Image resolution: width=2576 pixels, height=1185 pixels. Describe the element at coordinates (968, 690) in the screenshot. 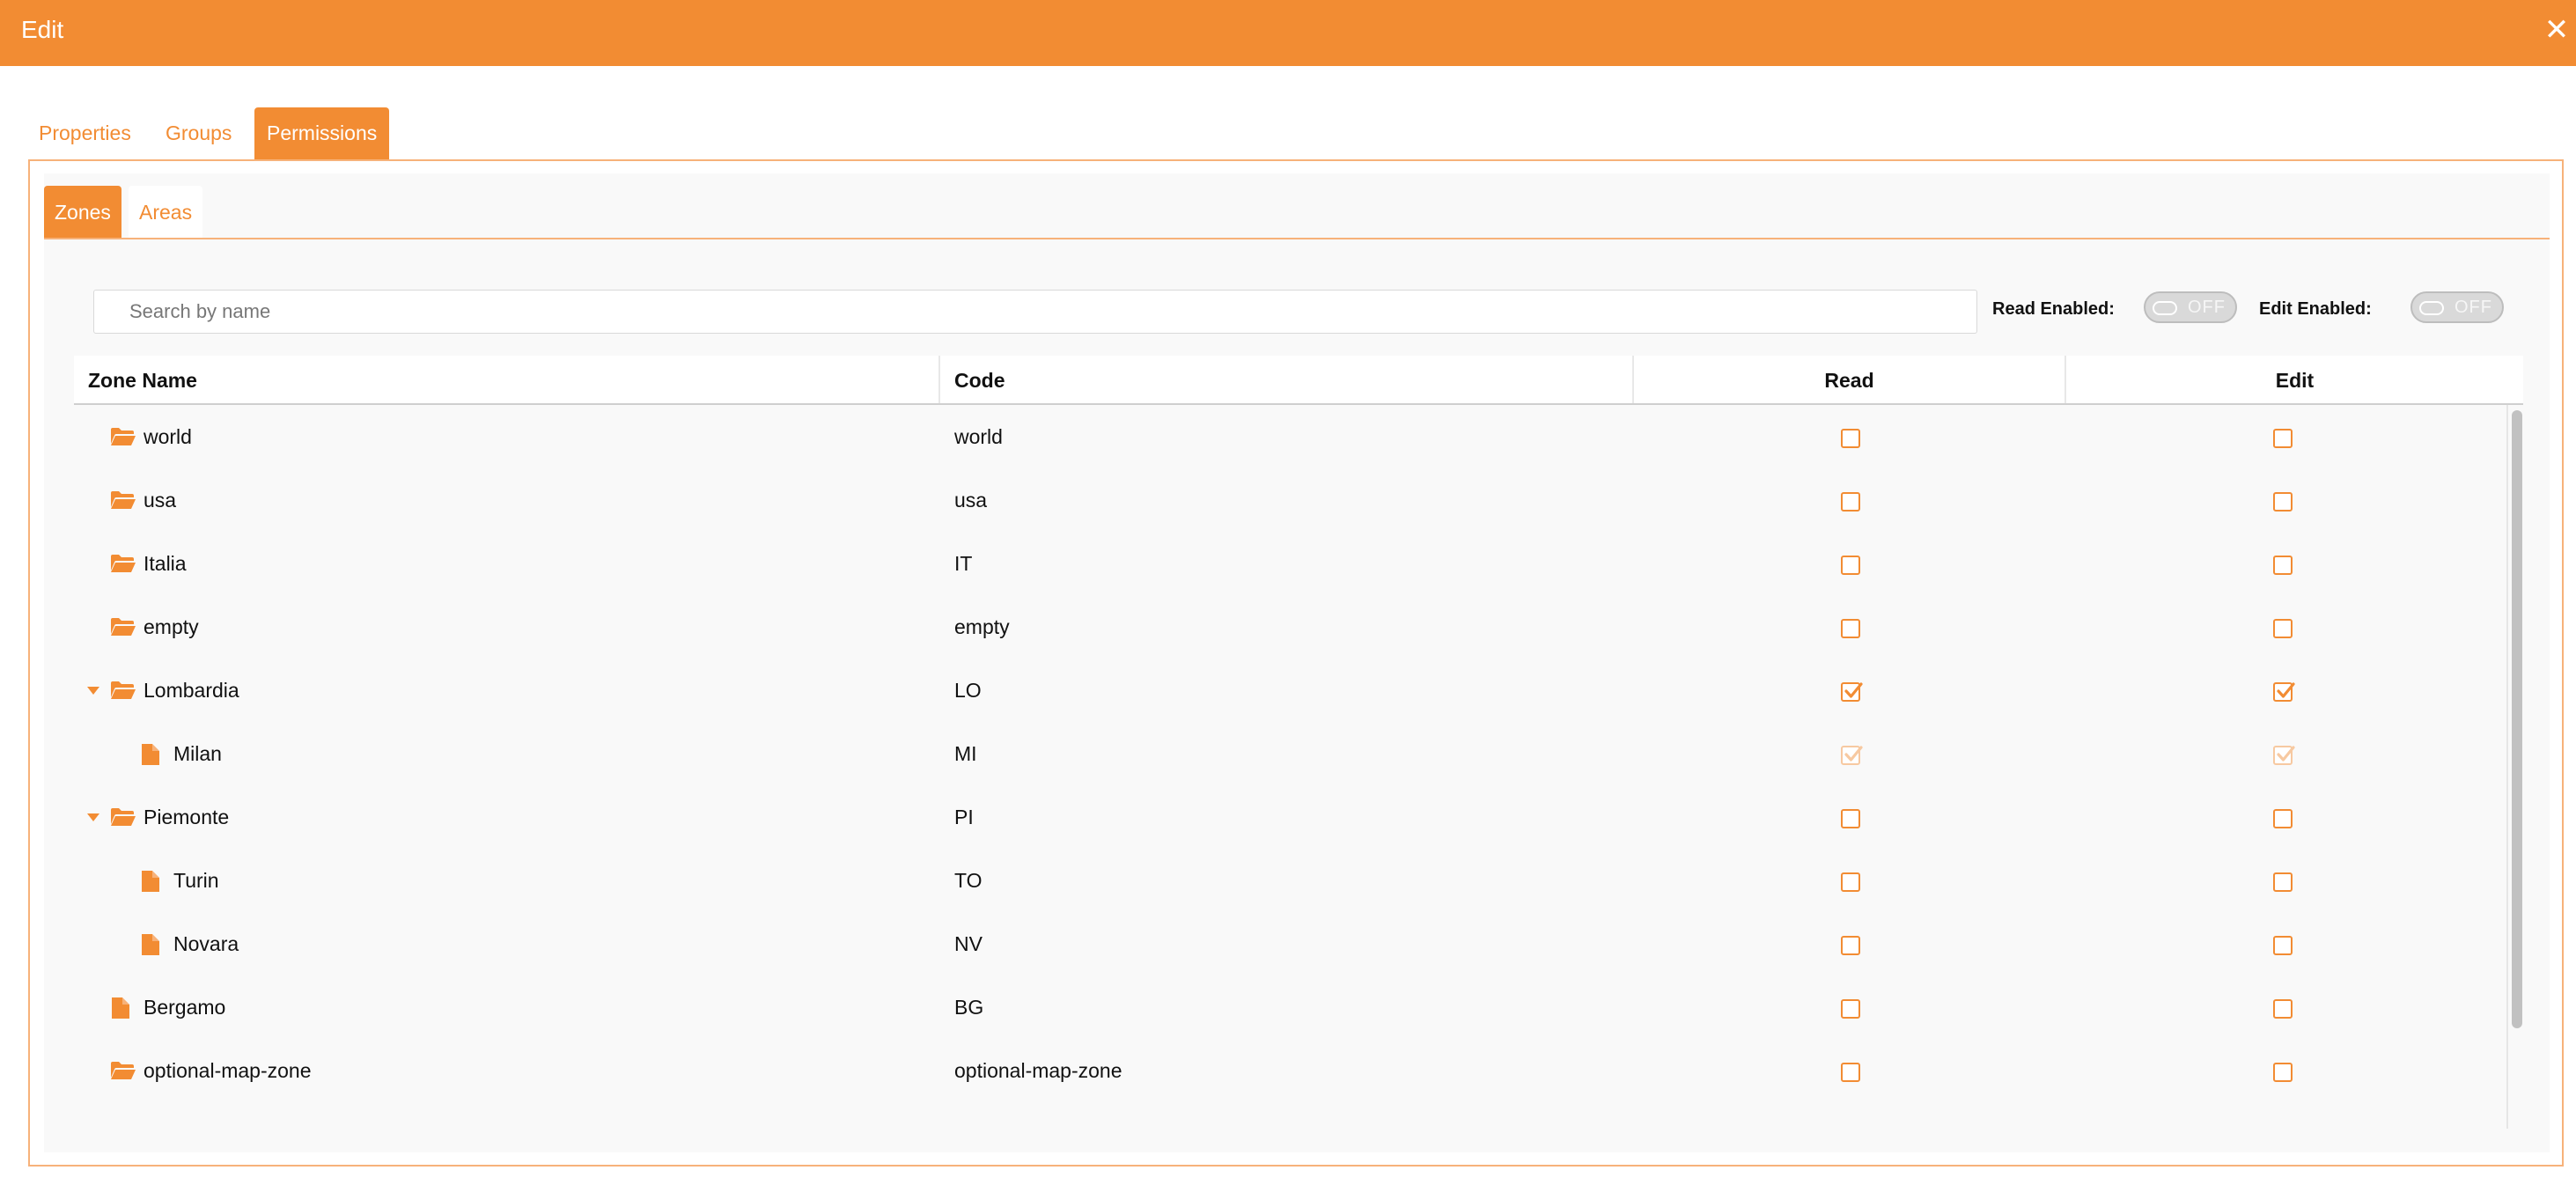

I see `zone-code: LO` at that location.